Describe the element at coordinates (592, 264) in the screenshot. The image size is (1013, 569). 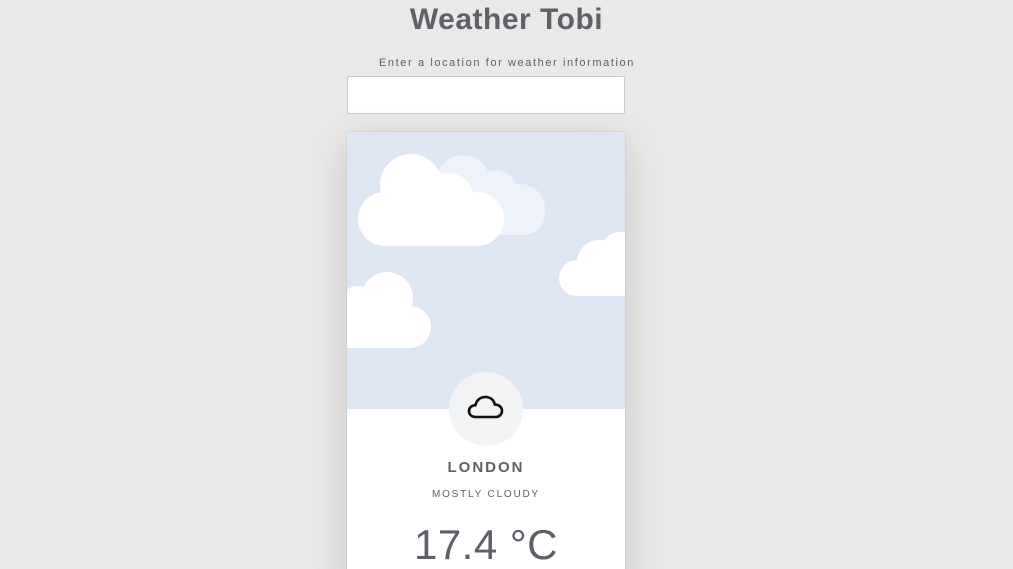
I see `cloud-right-illustration` at that location.